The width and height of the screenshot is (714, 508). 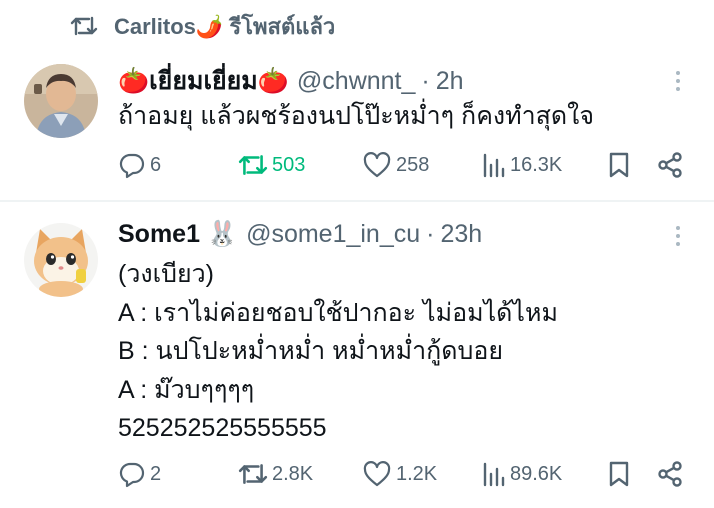 What do you see at coordinates (311, 351) in the screenshot?
I see `tweet-text-line: B : นปโปะหม่ำหม่ำ หม่ำหม่ำกู้ดบอย` at bounding box center [311, 351].